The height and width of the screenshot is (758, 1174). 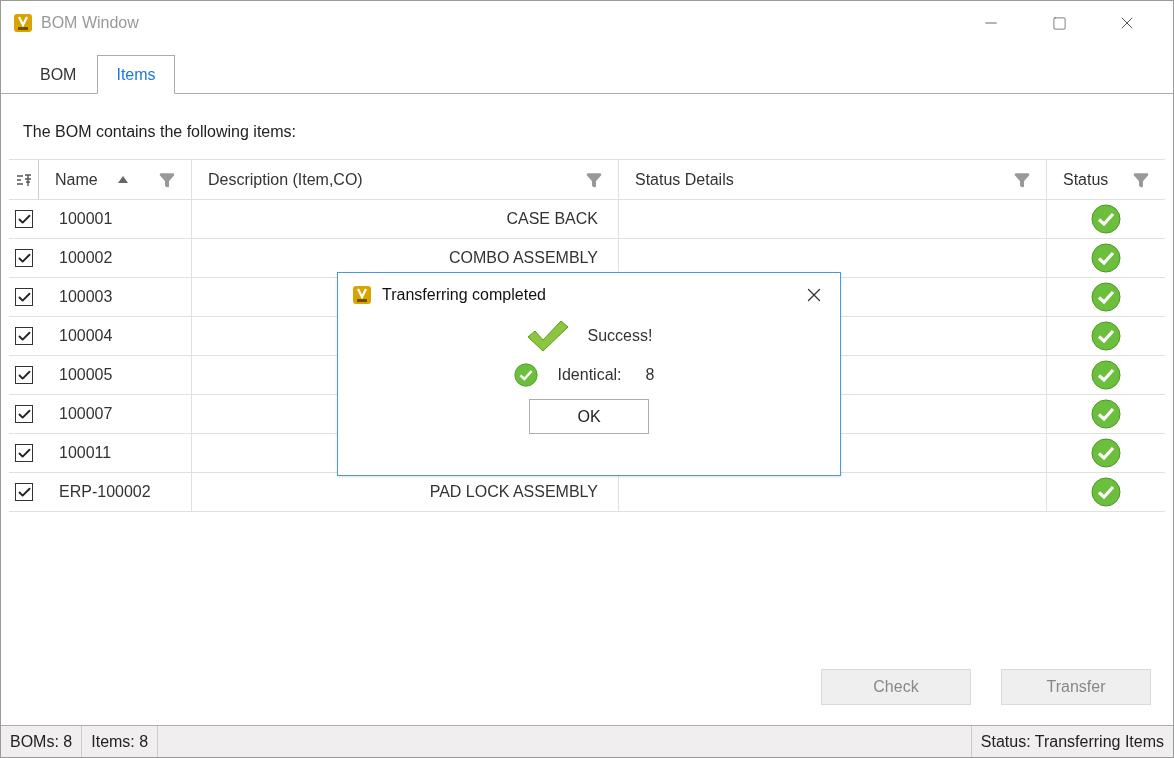 What do you see at coordinates (552, 219) in the screenshot?
I see `table-cell-text: CASE BACK` at bounding box center [552, 219].